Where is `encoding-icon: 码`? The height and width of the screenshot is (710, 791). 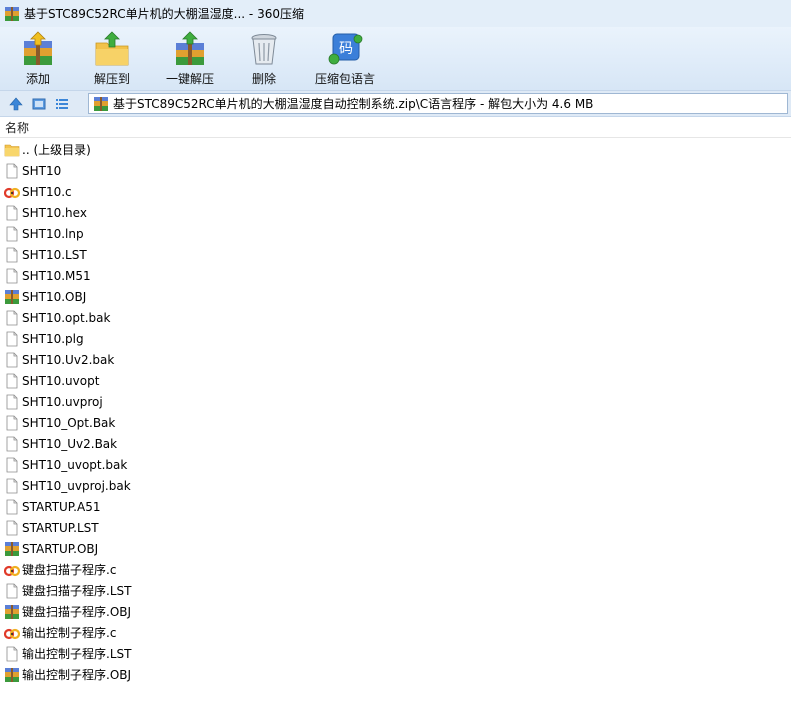 encoding-icon: 码 is located at coordinates (345, 49).